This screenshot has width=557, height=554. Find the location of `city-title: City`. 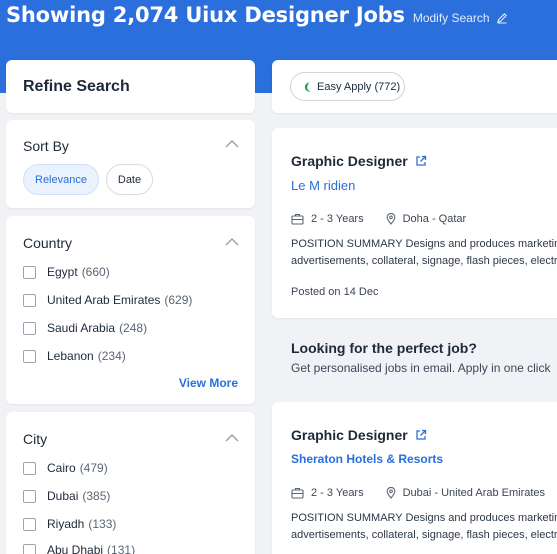

city-title: City is located at coordinates (35, 439).